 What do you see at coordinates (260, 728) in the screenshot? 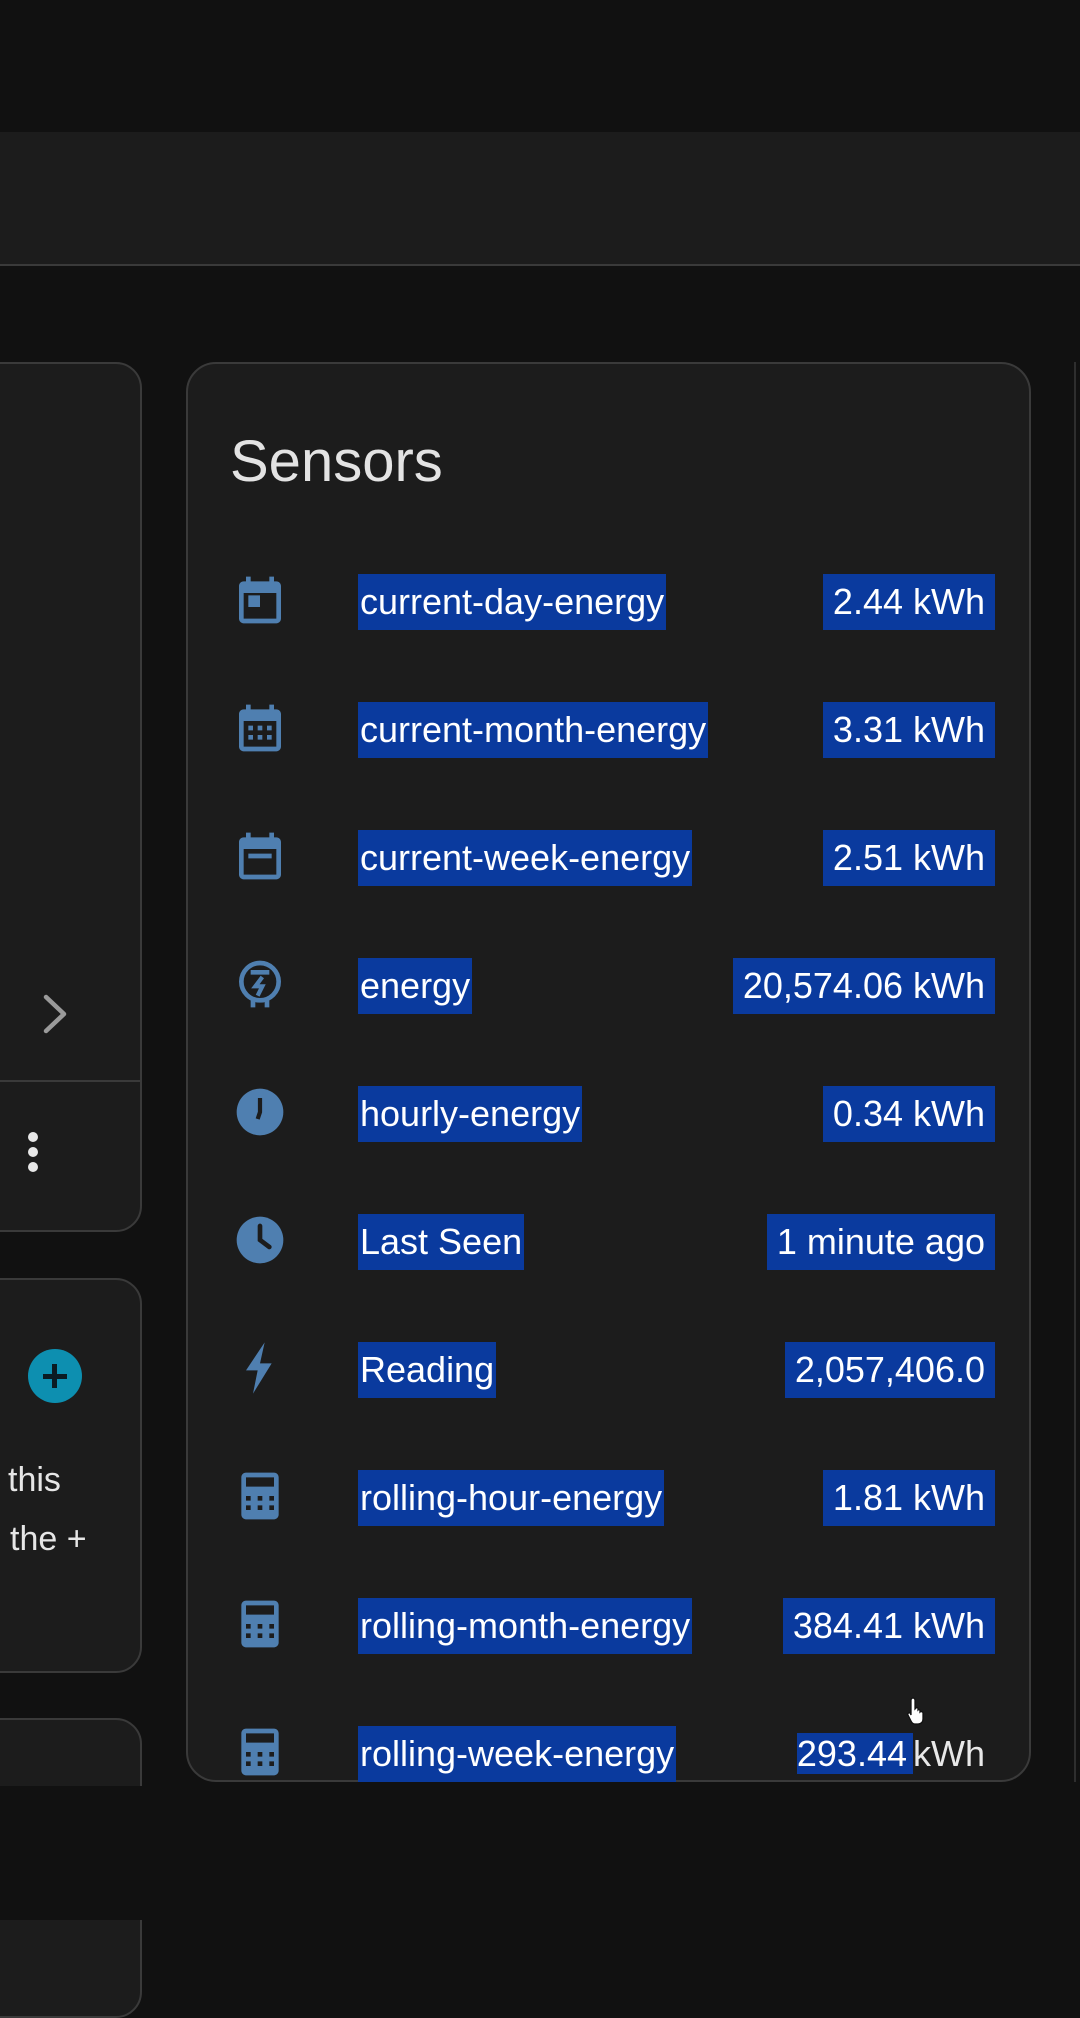
I see `calendar-month-icon` at bounding box center [260, 728].